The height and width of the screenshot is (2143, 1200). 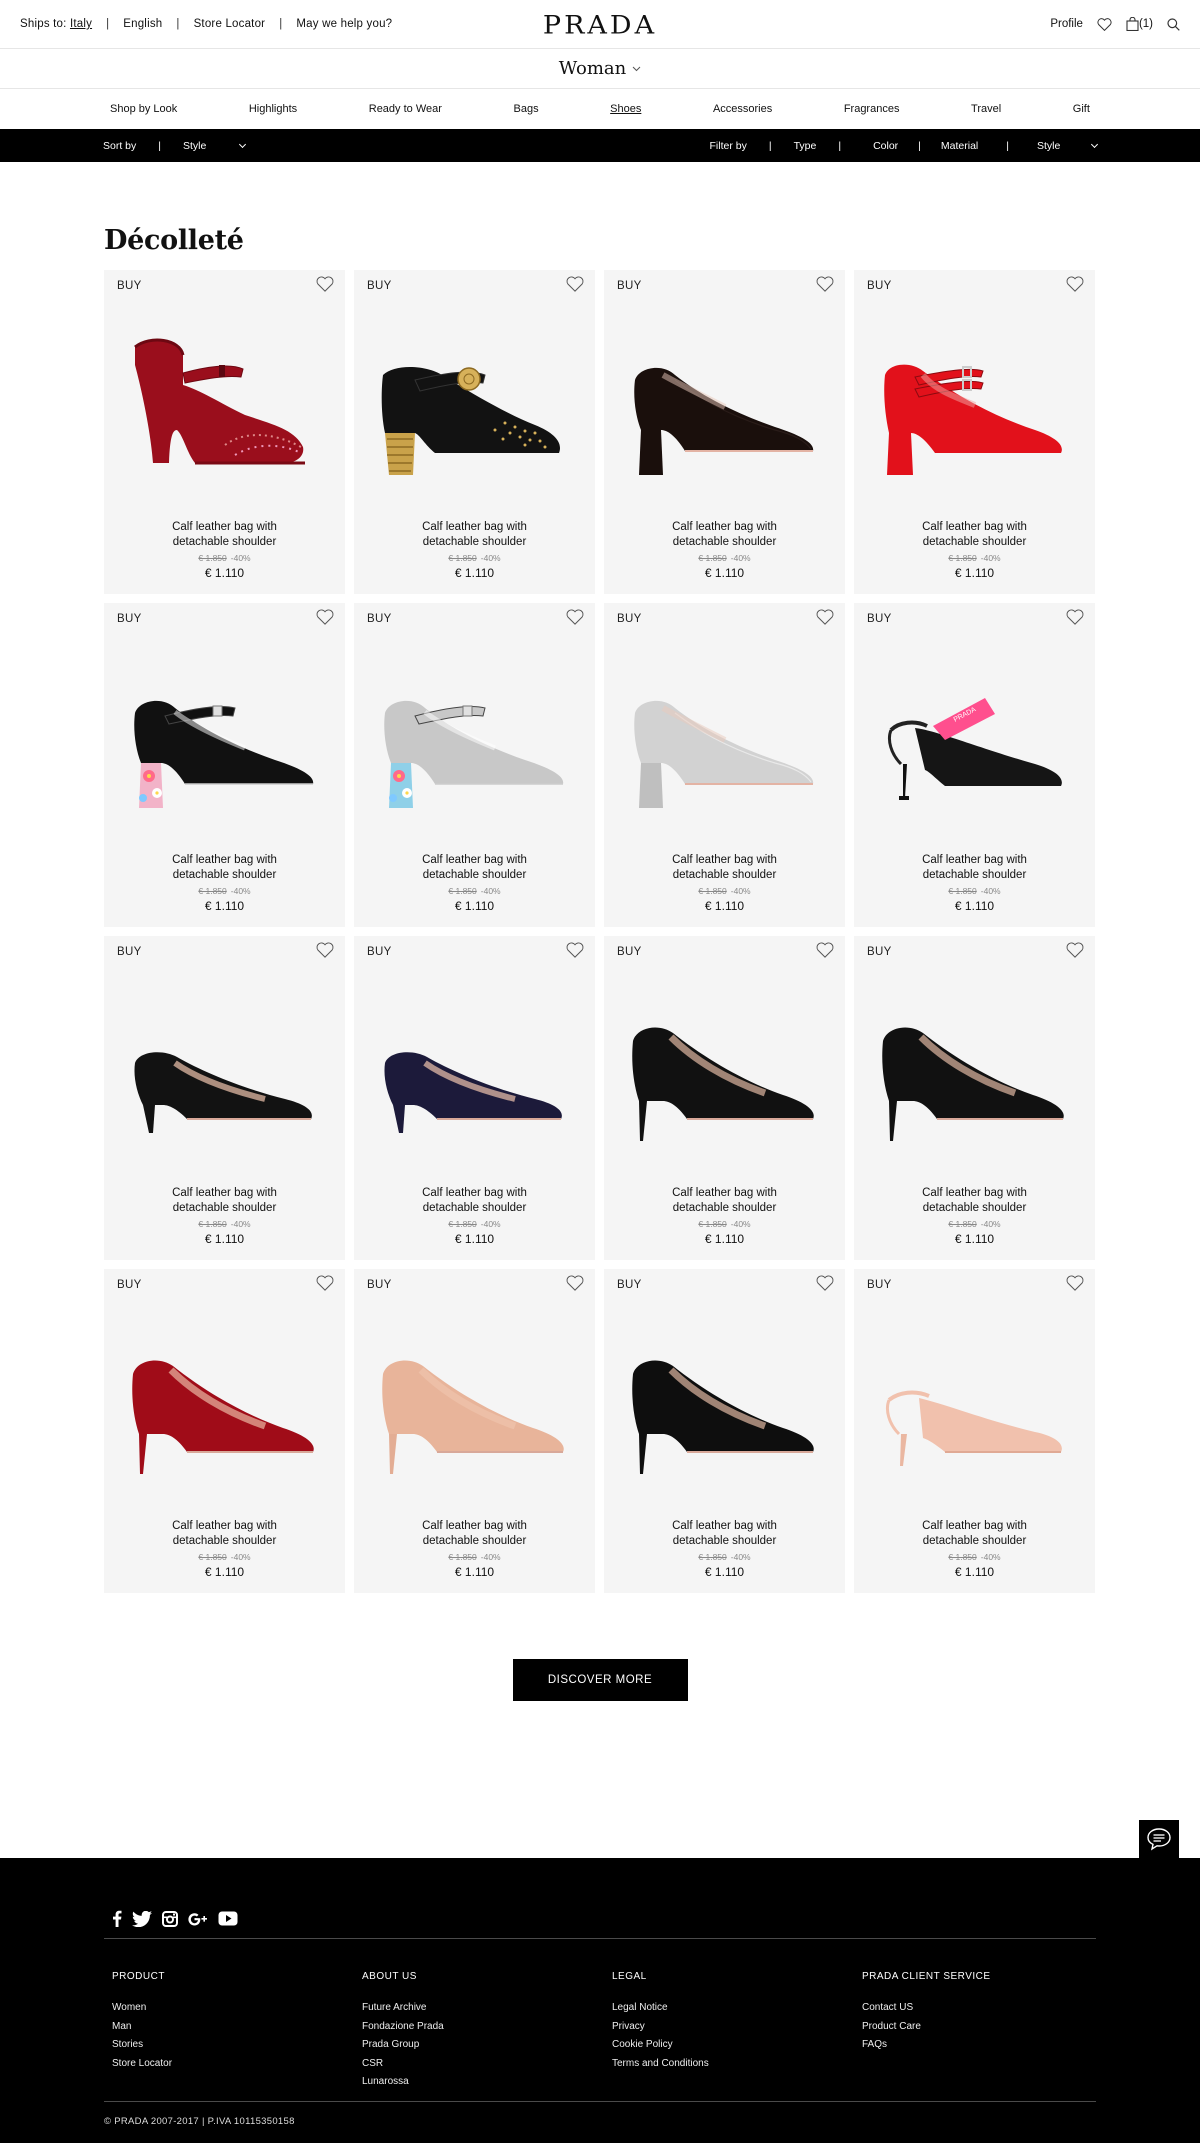 I want to click on footer-link: Women, so click(x=237, y=2008).